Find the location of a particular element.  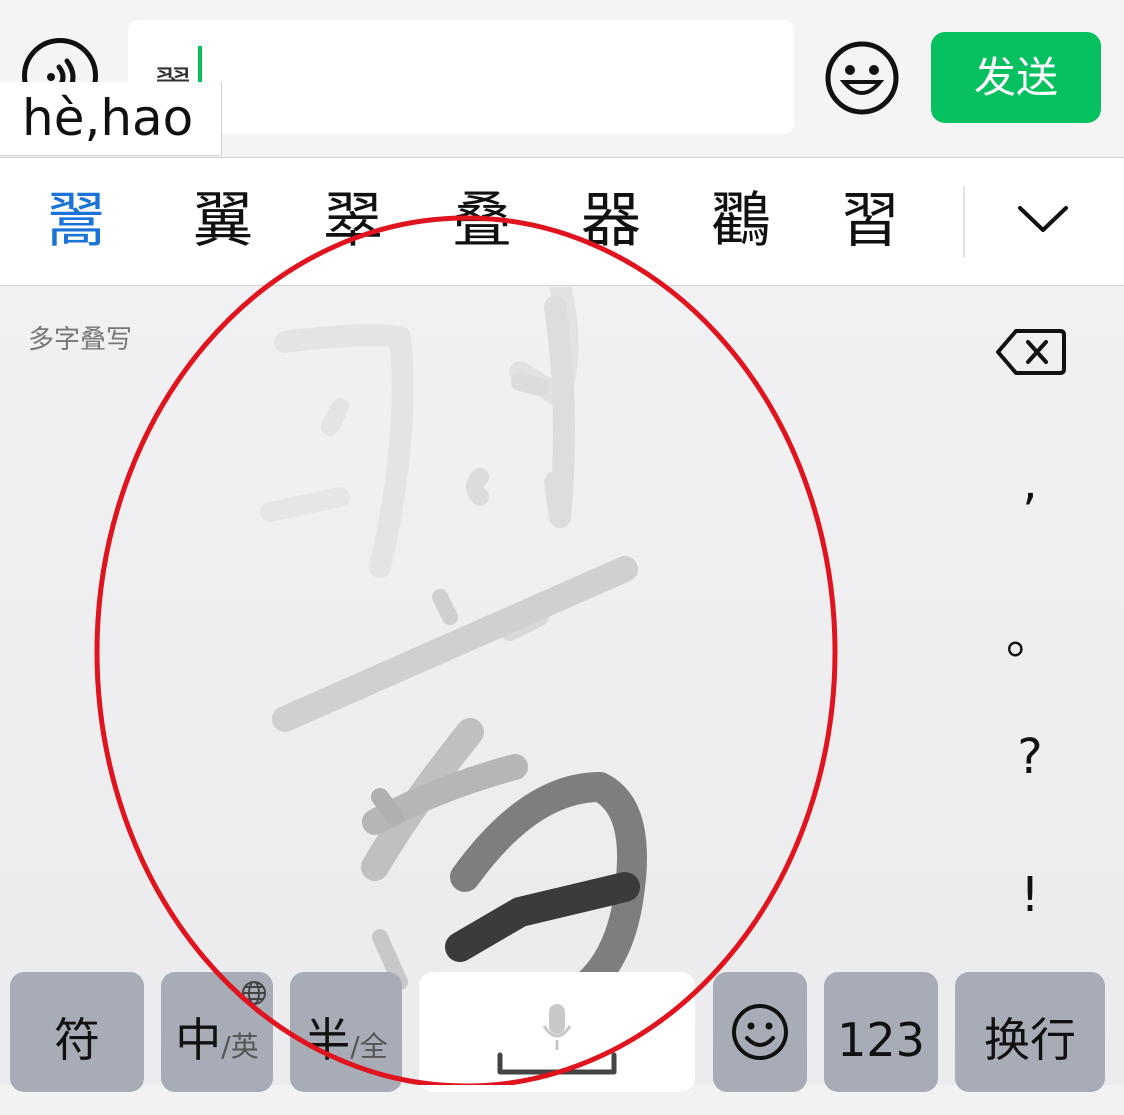

candidate-bar: 翯 翼 翠 叠 器 鸐 習 is located at coordinates (562, 222).